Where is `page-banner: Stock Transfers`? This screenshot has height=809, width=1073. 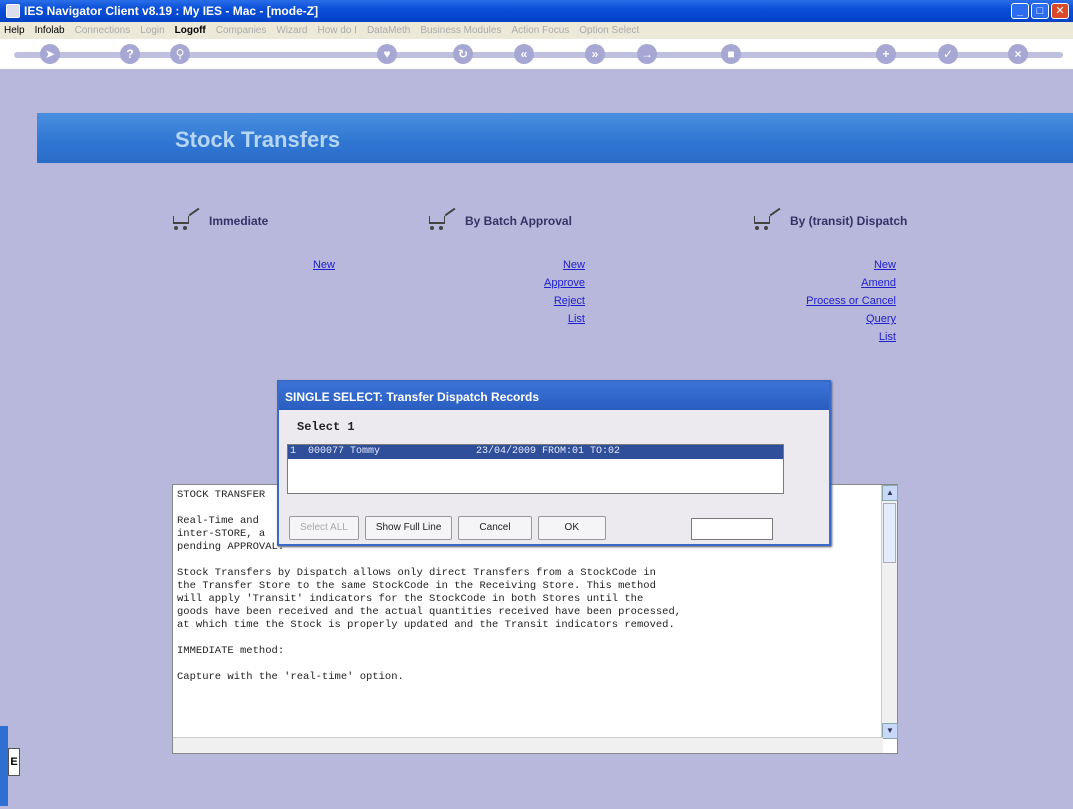 page-banner: Stock Transfers is located at coordinates (555, 138).